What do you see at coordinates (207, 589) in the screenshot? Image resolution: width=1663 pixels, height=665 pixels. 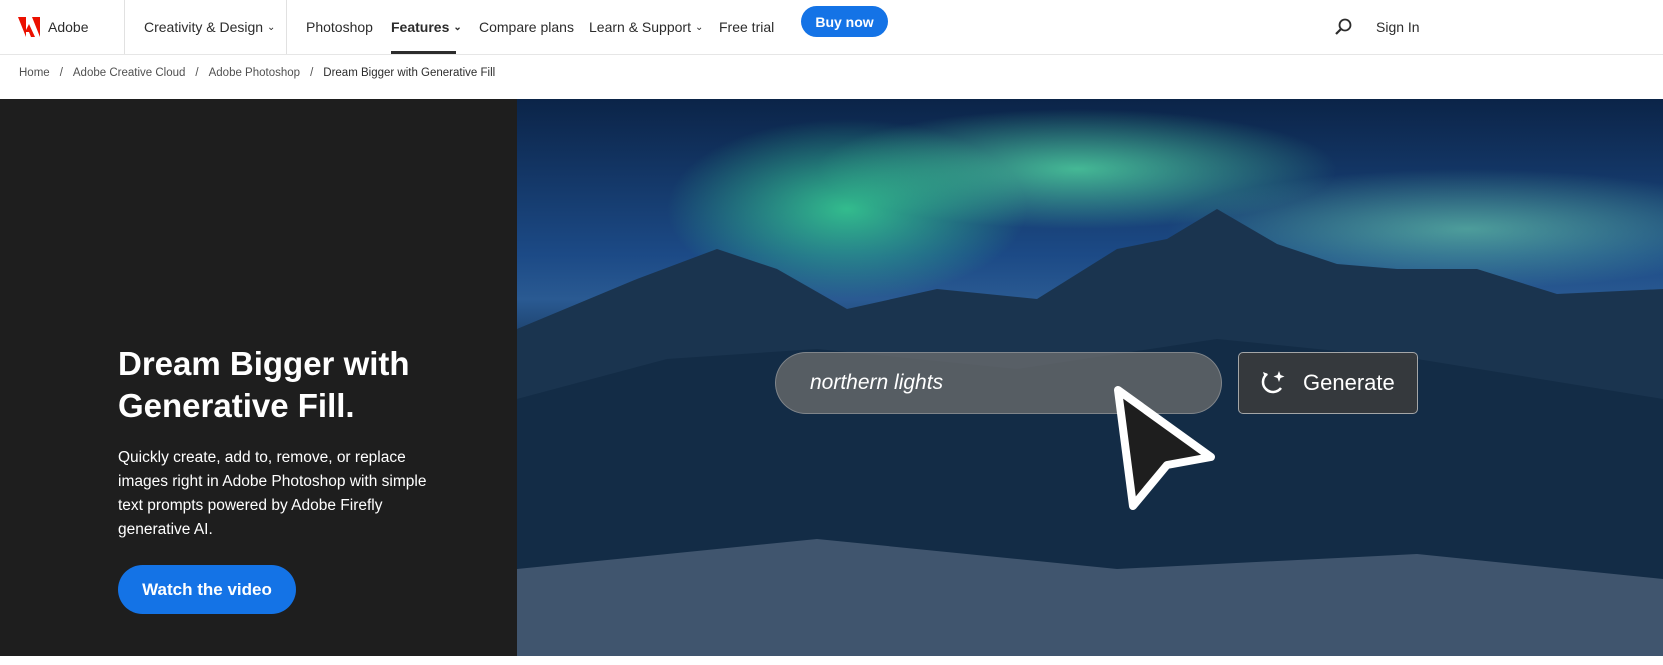 I see `watch-video-button: Watch the video` at bounding box center [207, 589].